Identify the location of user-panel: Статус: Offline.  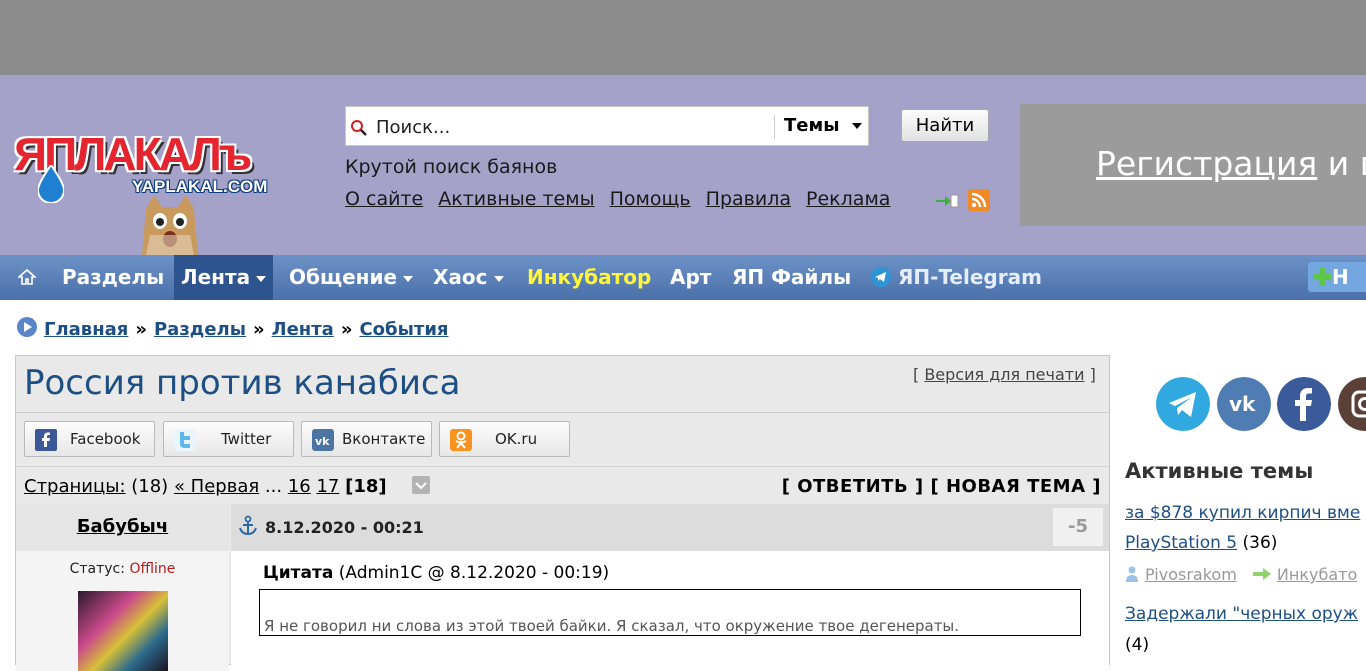
(122, 611).